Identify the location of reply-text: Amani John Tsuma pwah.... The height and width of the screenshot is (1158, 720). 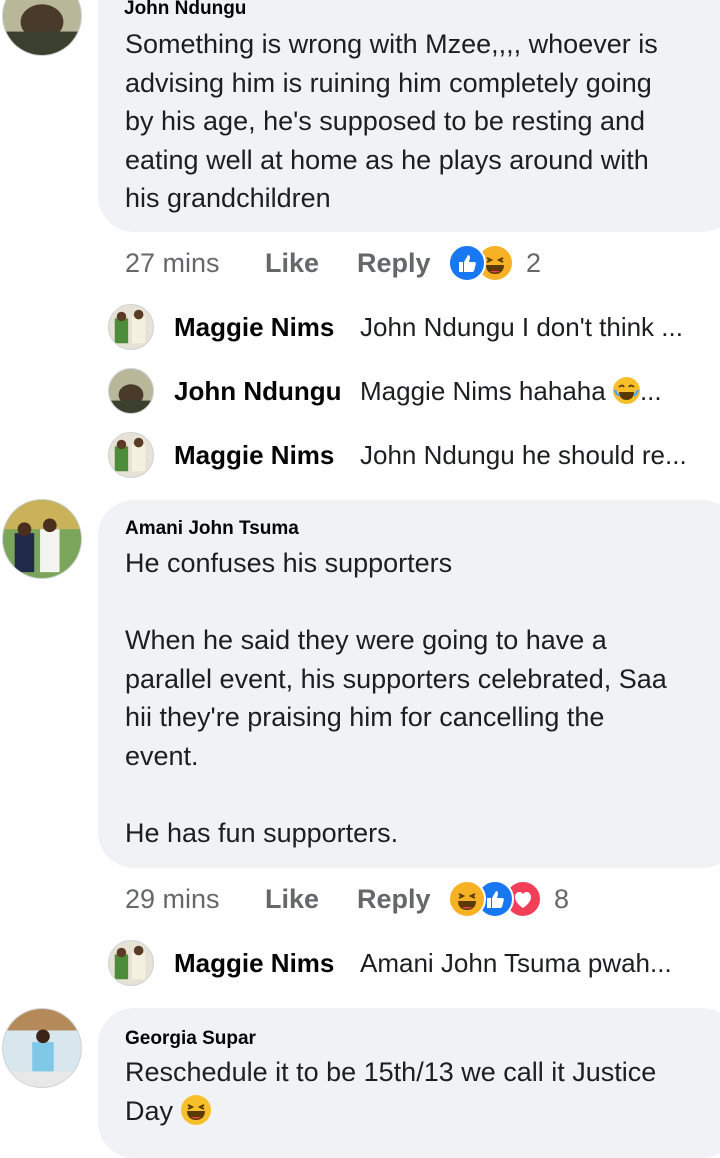
(516, 963).